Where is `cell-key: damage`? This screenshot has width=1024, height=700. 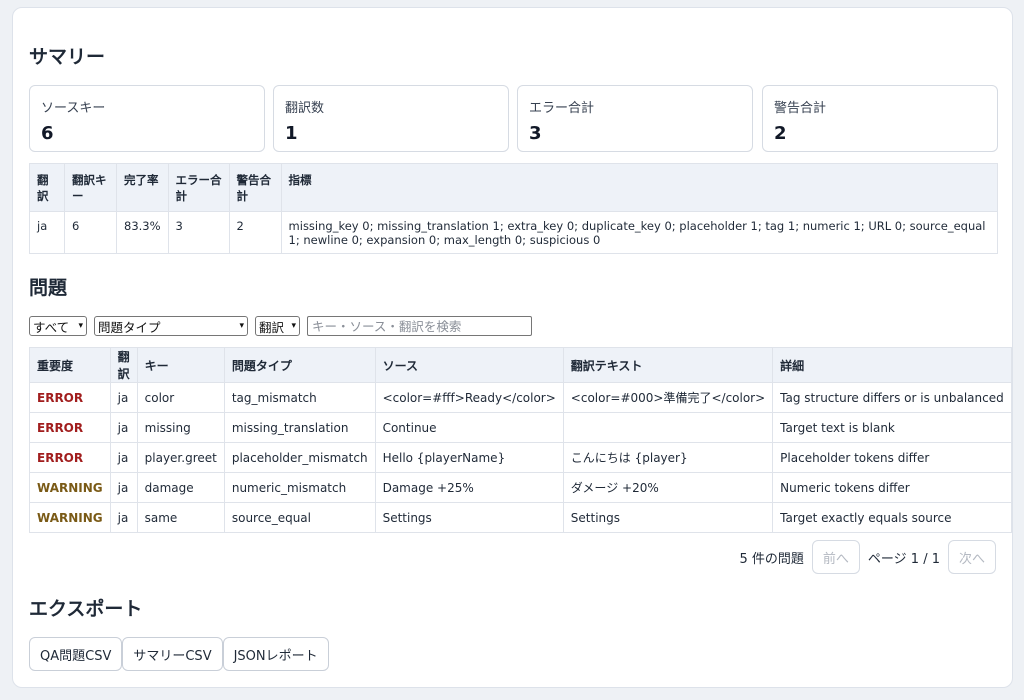 cell-key: damage is located at coordinates (180, 487).